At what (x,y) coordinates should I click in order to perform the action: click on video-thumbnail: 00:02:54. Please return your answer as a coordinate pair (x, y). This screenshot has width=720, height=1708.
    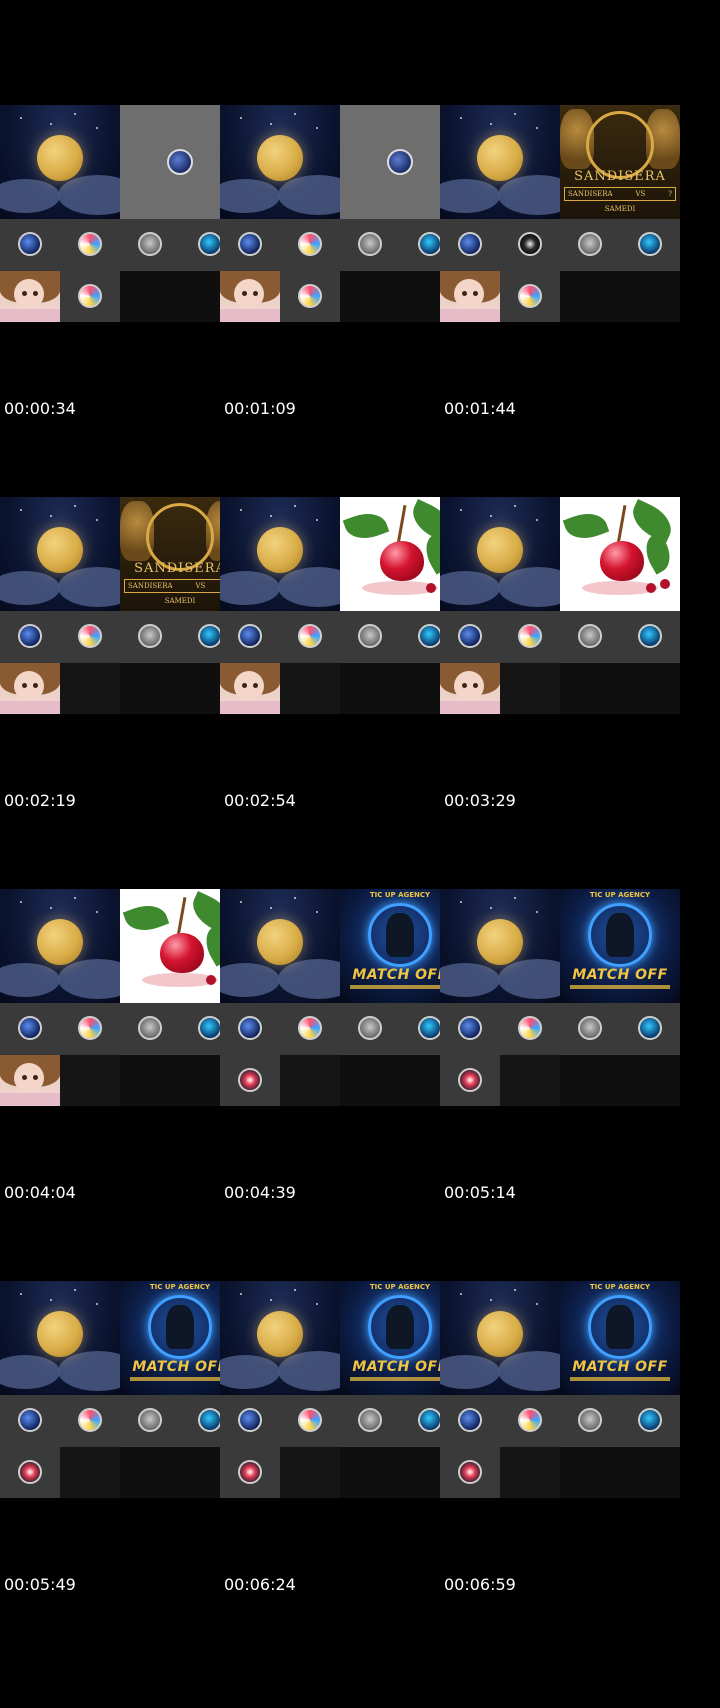
    Looking at the image, I should click on (340, 605).